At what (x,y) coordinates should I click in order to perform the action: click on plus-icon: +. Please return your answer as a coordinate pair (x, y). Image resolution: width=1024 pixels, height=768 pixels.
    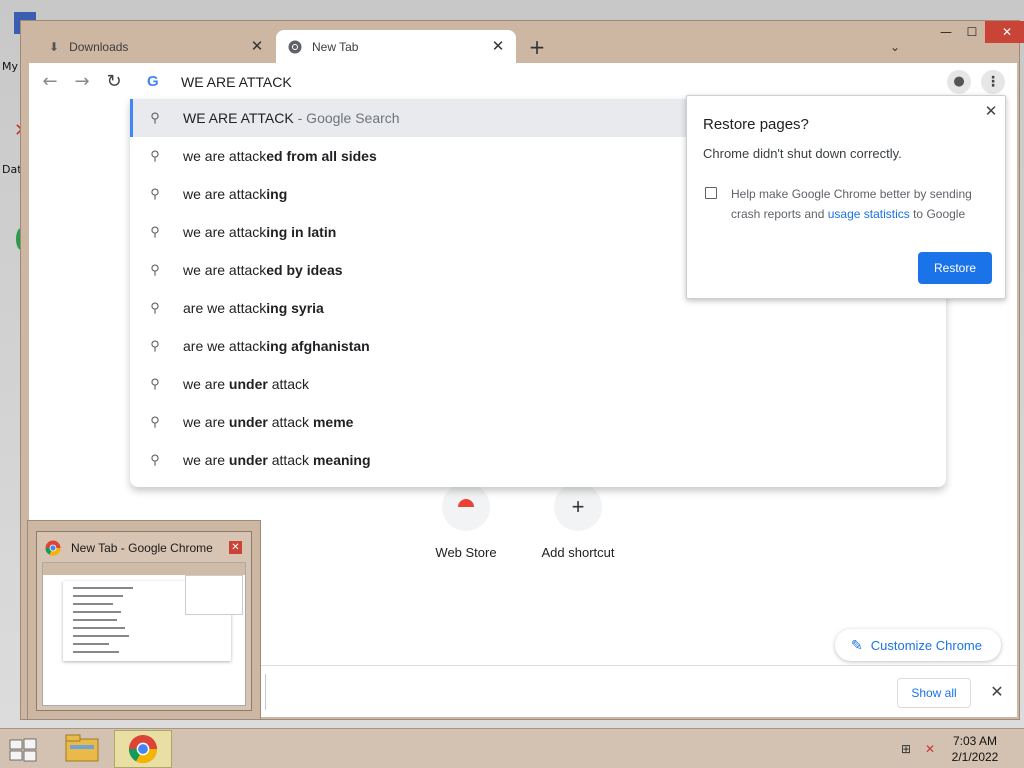
    Looking at the image, I should click on (578, 507).